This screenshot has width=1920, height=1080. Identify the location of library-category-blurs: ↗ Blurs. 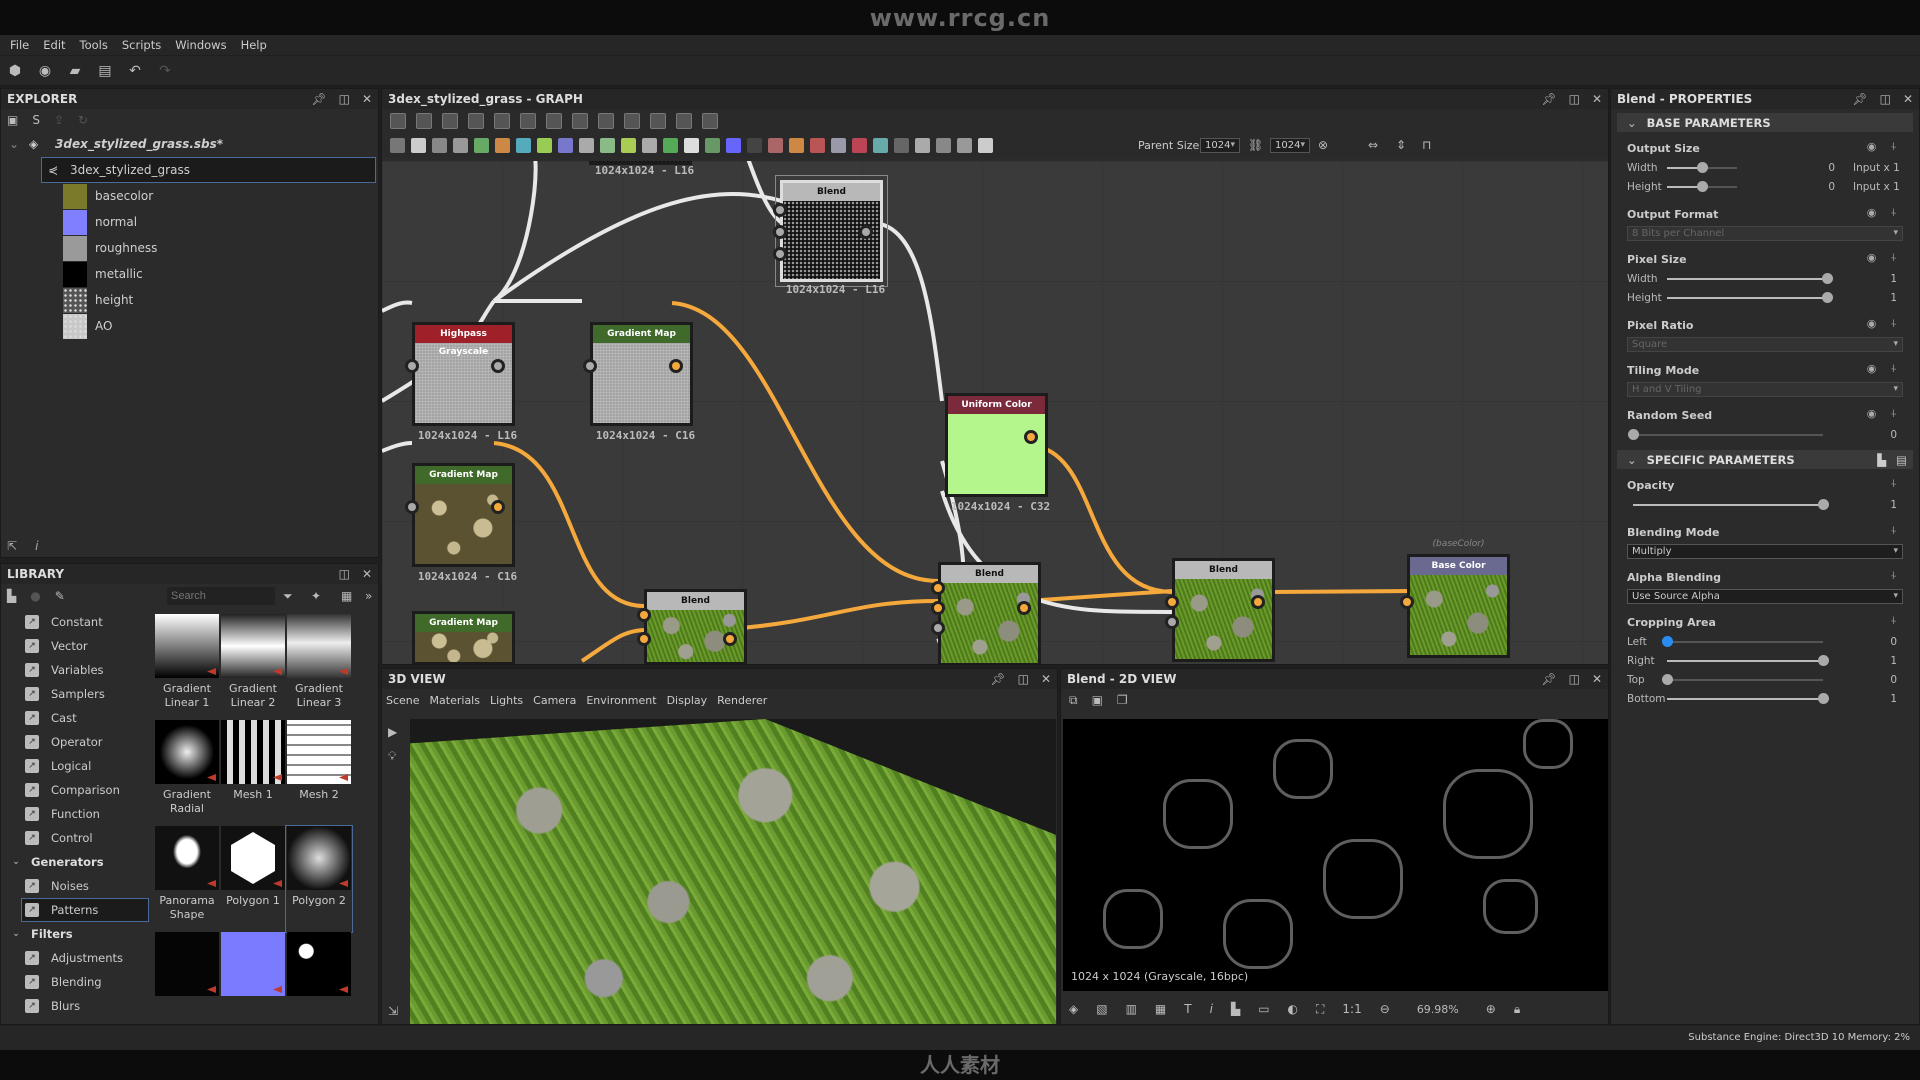
(75, 1006).